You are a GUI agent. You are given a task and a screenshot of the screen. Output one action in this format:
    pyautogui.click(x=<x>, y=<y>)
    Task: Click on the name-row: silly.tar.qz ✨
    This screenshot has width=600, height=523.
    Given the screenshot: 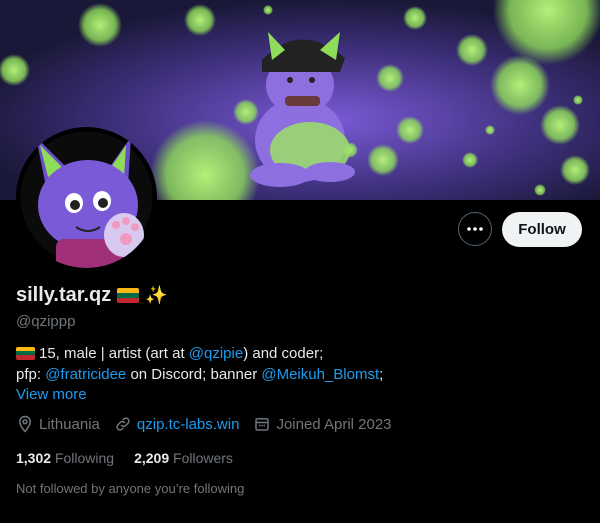 What is the action you would take?
    pyautogui.click(x=92, y=295)
    